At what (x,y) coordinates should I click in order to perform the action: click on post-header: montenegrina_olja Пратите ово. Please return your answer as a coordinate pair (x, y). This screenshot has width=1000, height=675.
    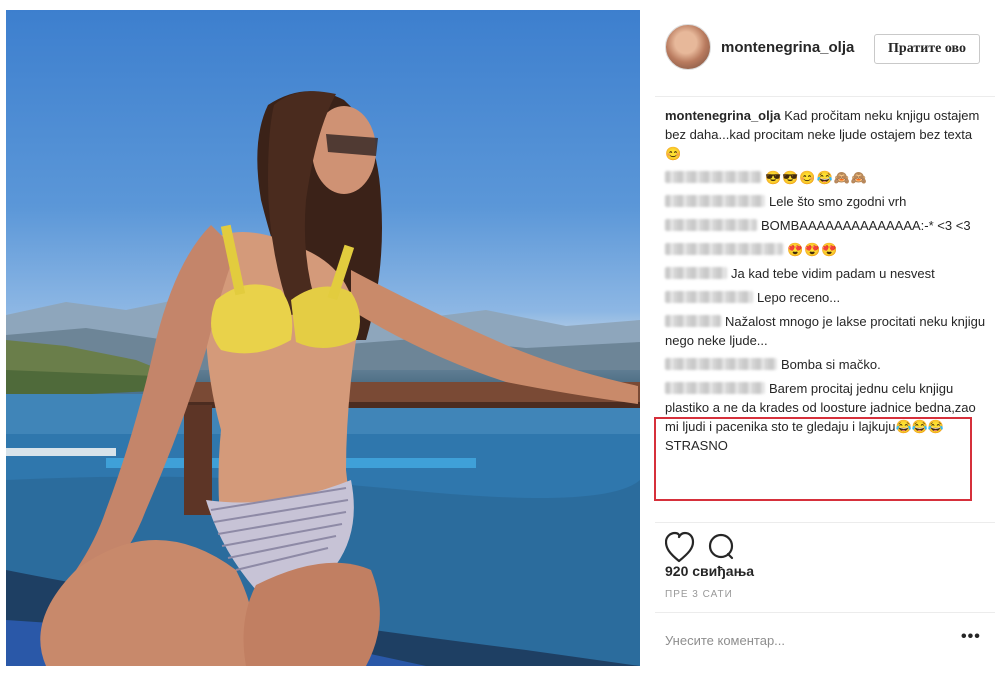
    Looking at the image, I should click on (825, 50).